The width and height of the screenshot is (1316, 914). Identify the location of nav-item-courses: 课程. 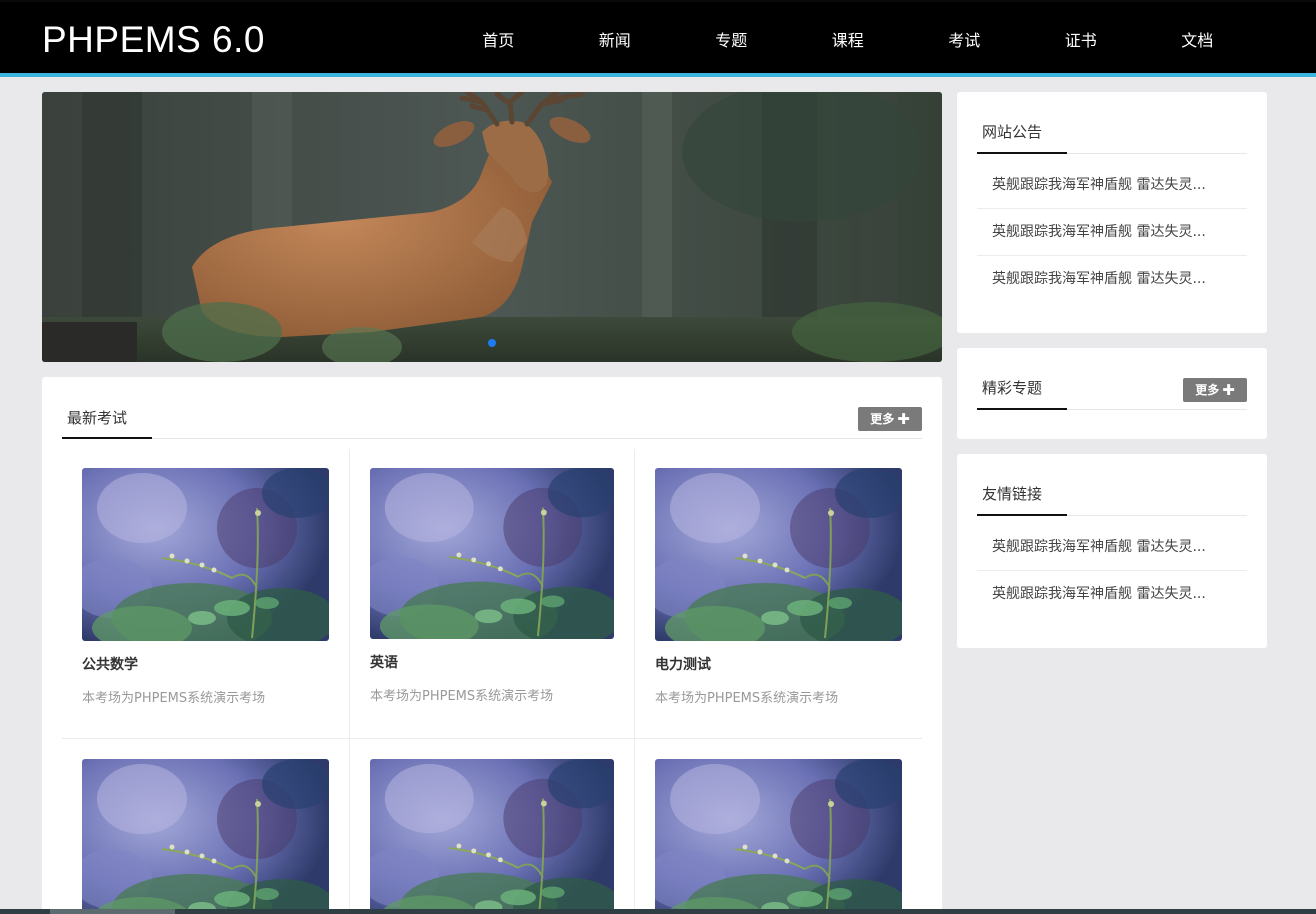
(848, 38).